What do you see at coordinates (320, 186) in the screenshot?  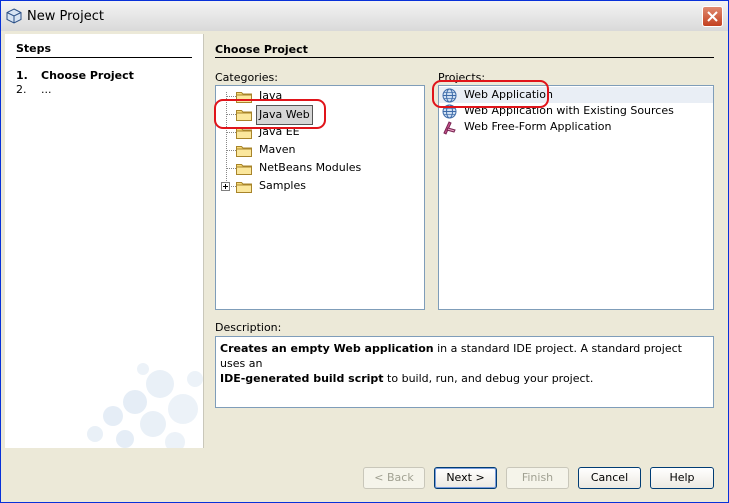 I see `category-item-samples: Samples` at bounding box center [320, 186].